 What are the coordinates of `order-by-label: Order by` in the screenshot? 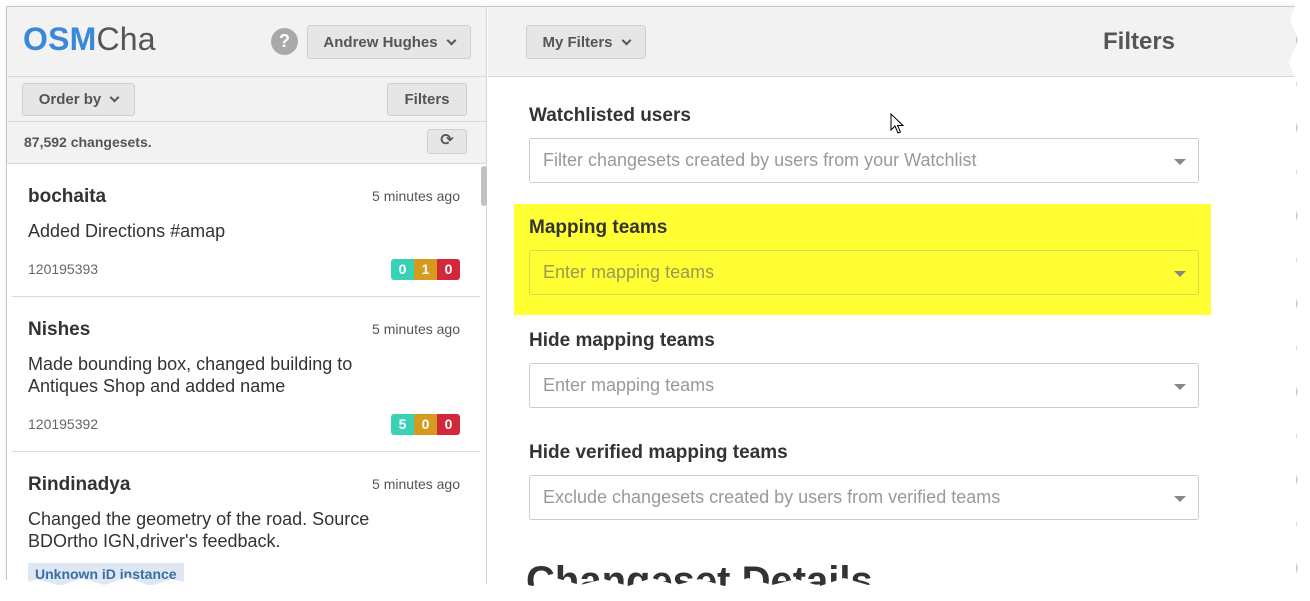 It's located at (70, 99).